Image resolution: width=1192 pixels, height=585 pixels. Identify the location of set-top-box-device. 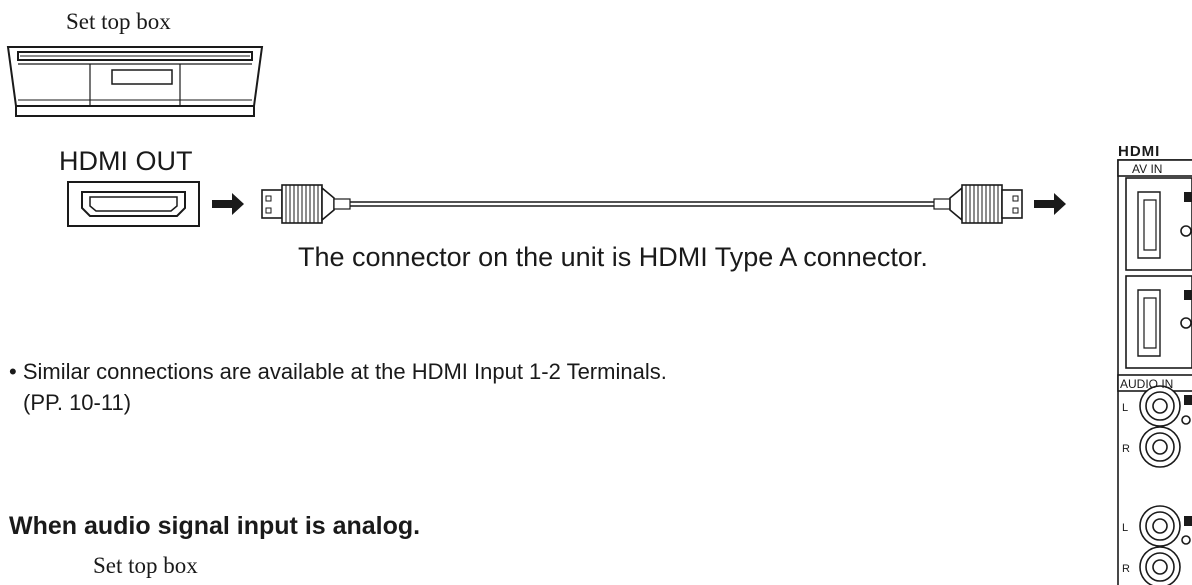
(135, 81).